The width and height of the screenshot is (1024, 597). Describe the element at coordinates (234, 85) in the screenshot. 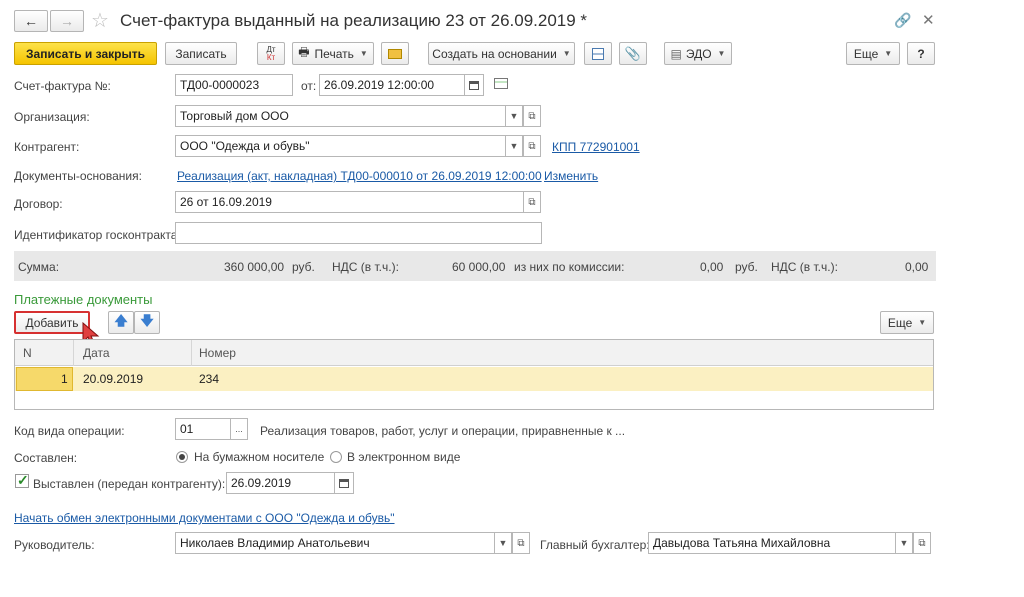

I see `invoice-number-input: ТД00-0000023` at that location.